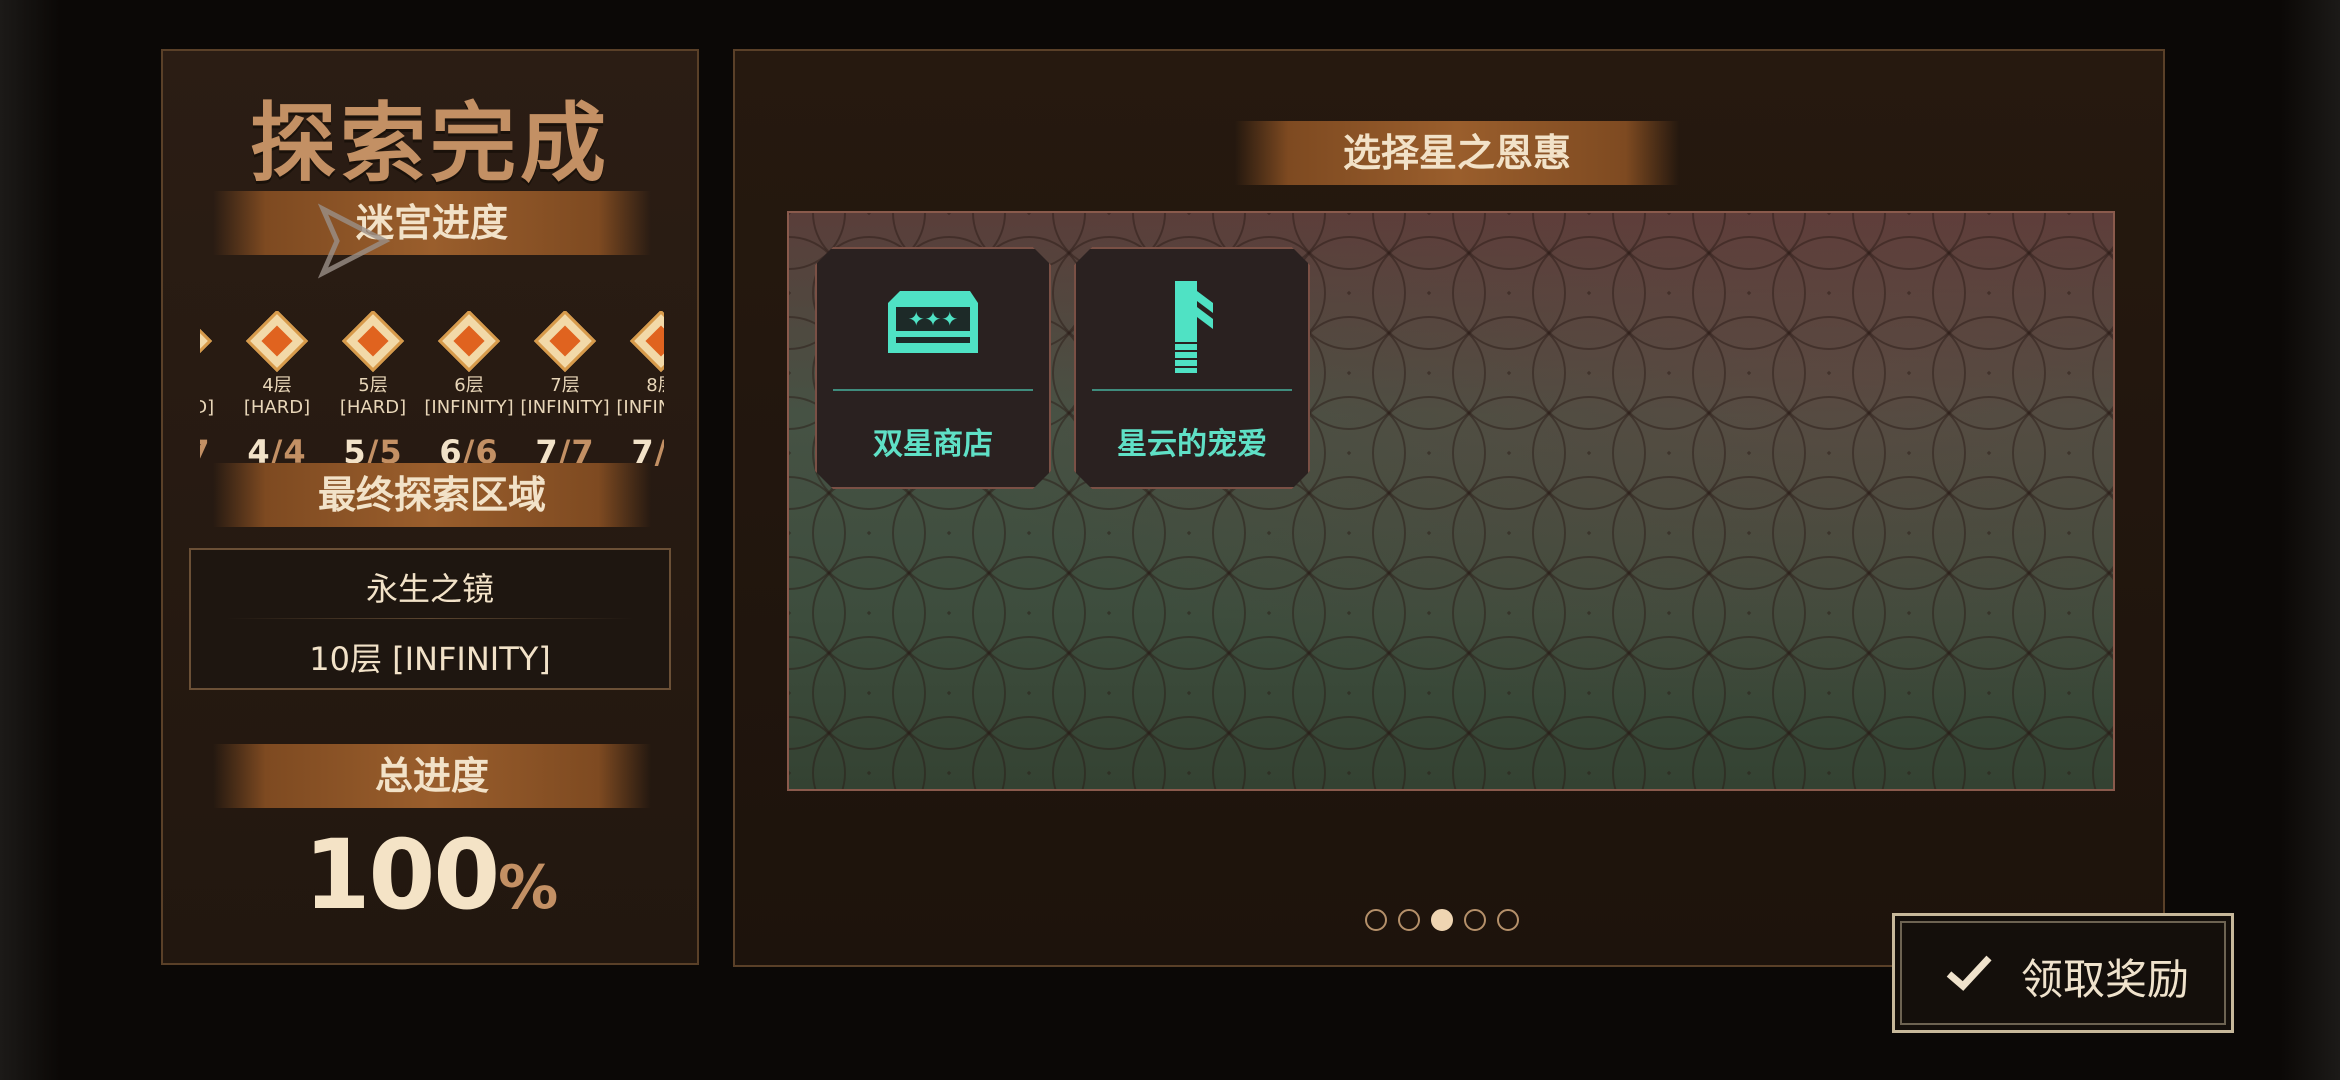 This screenshot has width=2340, height=1080. I want to click on total-progress-banner: 总进度, so click(432, 776).